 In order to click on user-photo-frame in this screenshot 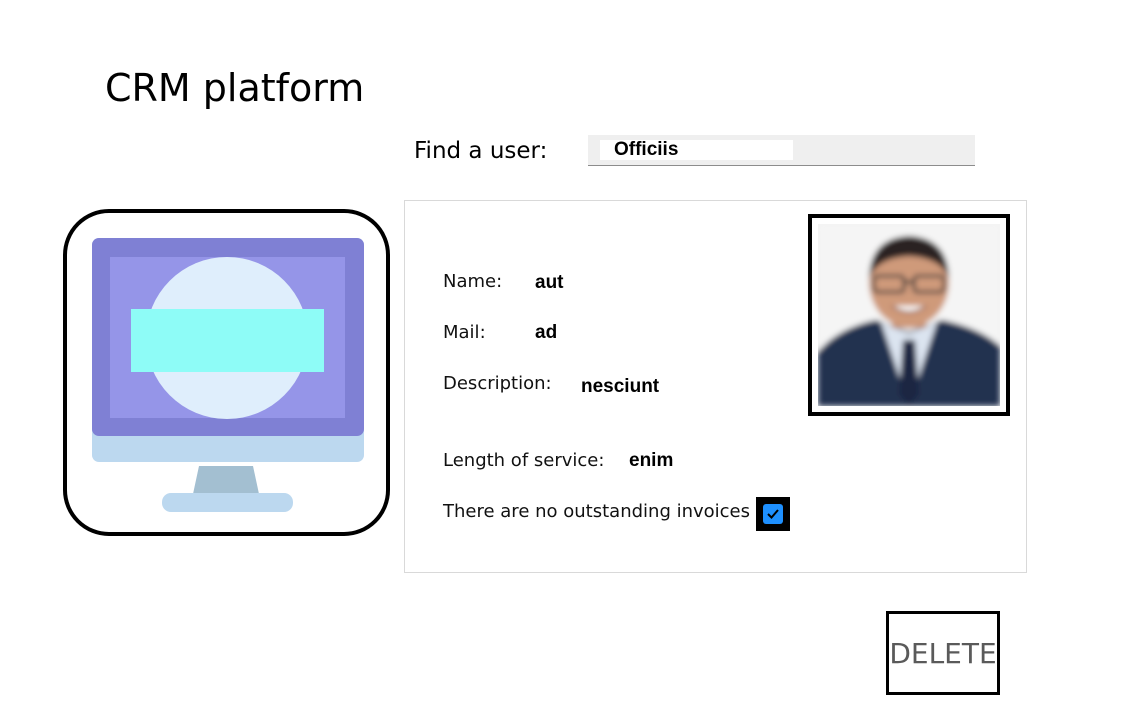, I will do `click(909, 315)`.